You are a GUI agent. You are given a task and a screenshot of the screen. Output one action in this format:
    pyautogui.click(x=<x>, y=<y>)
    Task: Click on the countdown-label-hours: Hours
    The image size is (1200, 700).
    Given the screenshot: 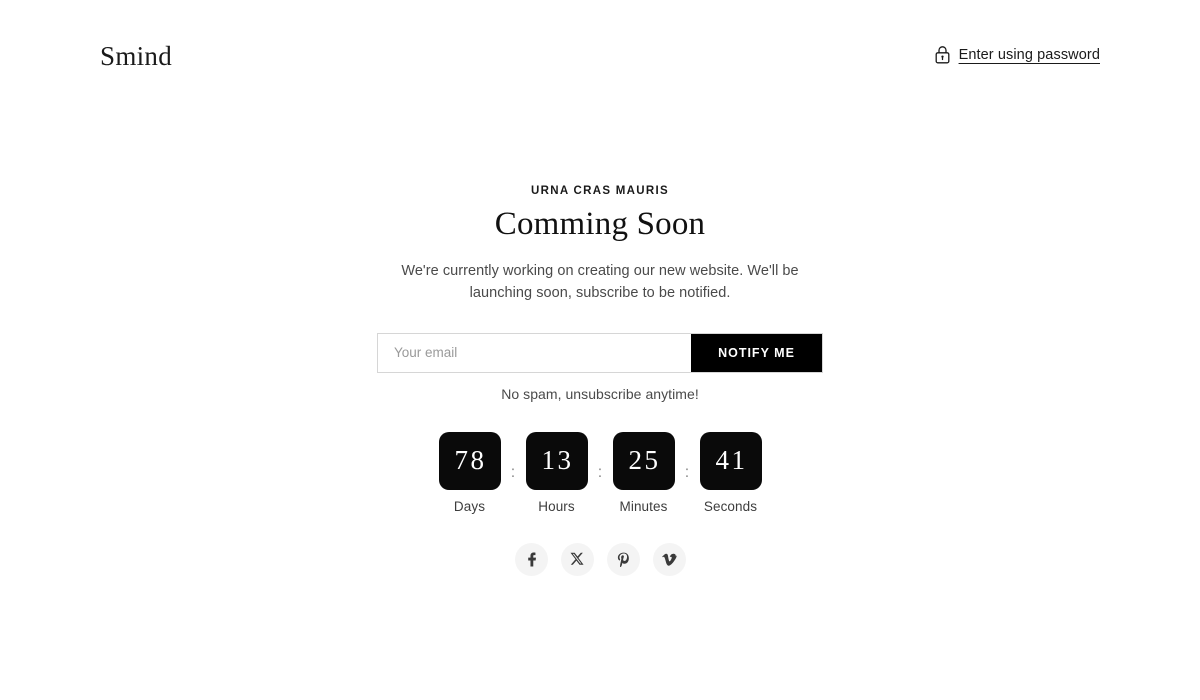 What is the action you would take?
    pyautogui.click(x=556, y=506)
    